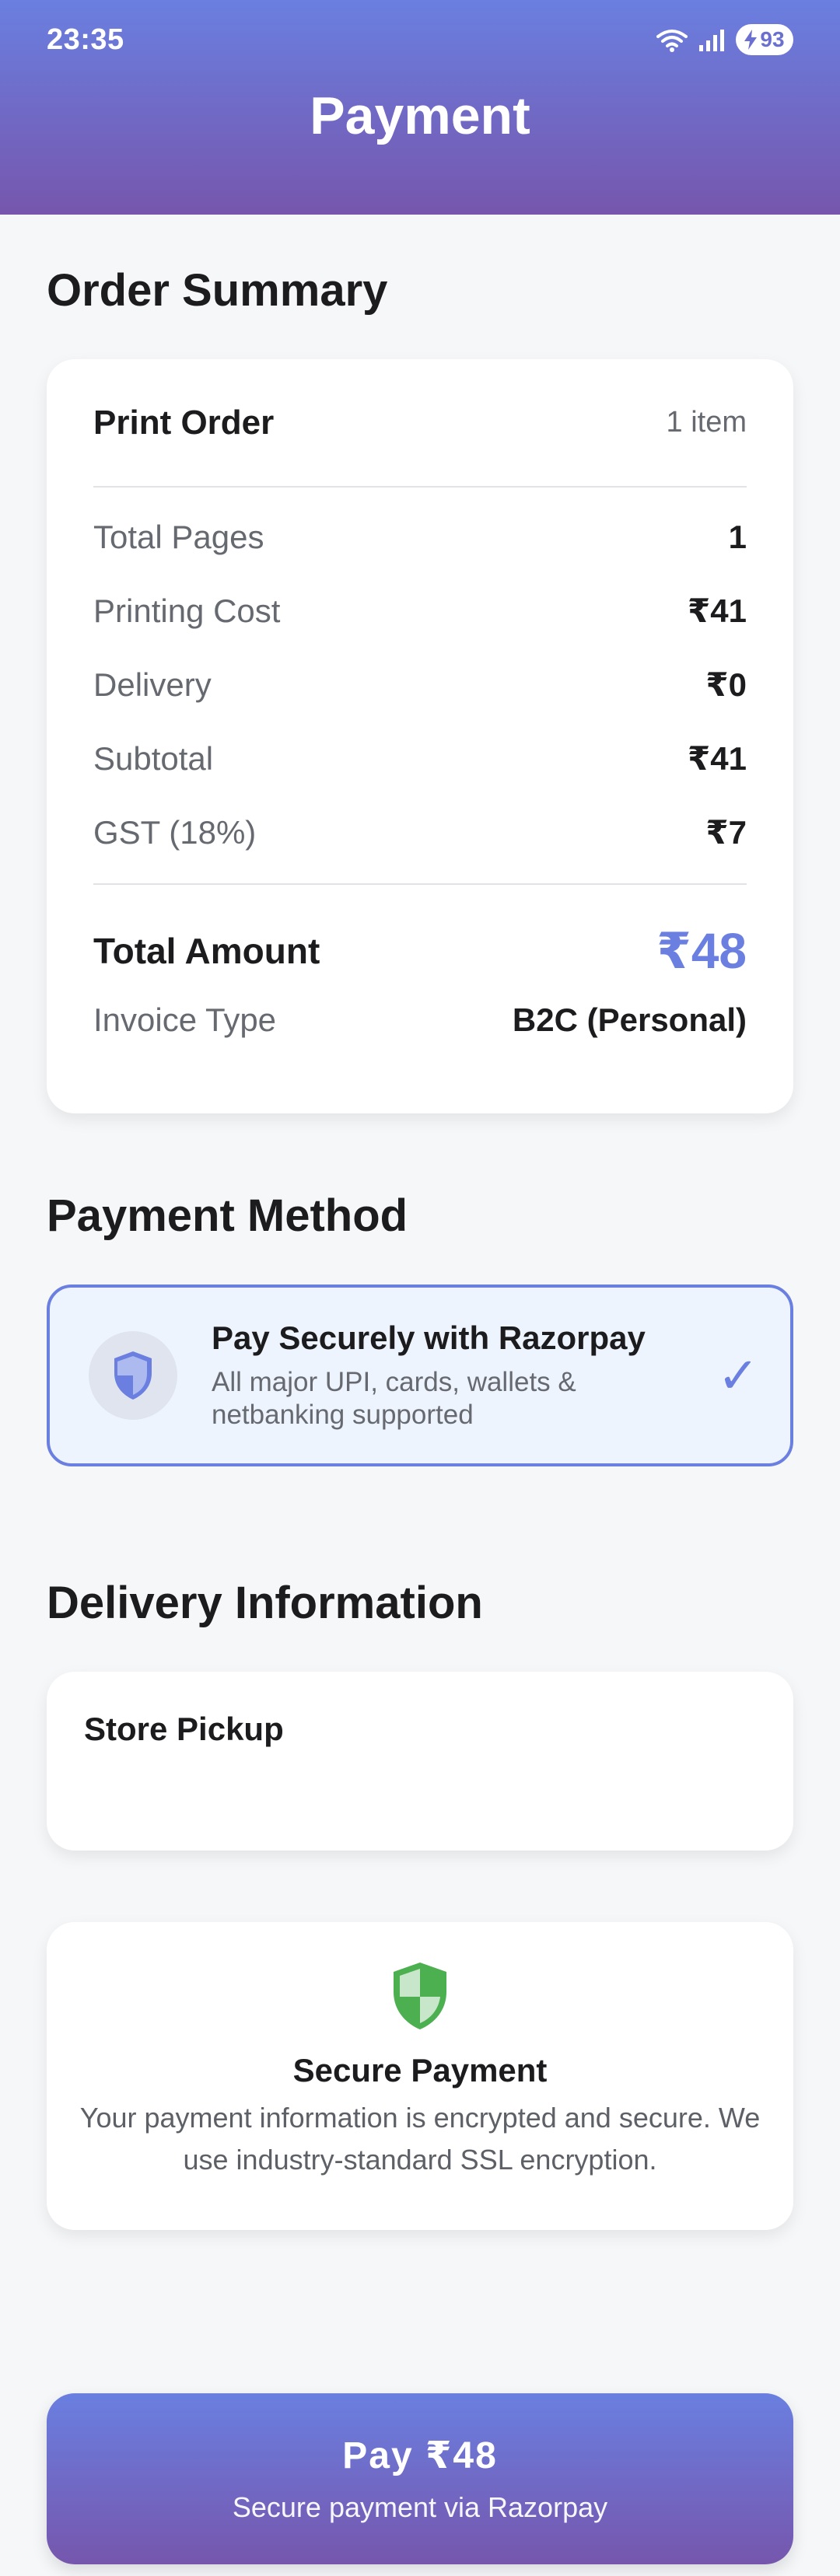 The image size is (840, 2576). Describe the element at coordinates (227, 1215) in the screenshot. I see `payment-method-heading: Payment Method` at that location.